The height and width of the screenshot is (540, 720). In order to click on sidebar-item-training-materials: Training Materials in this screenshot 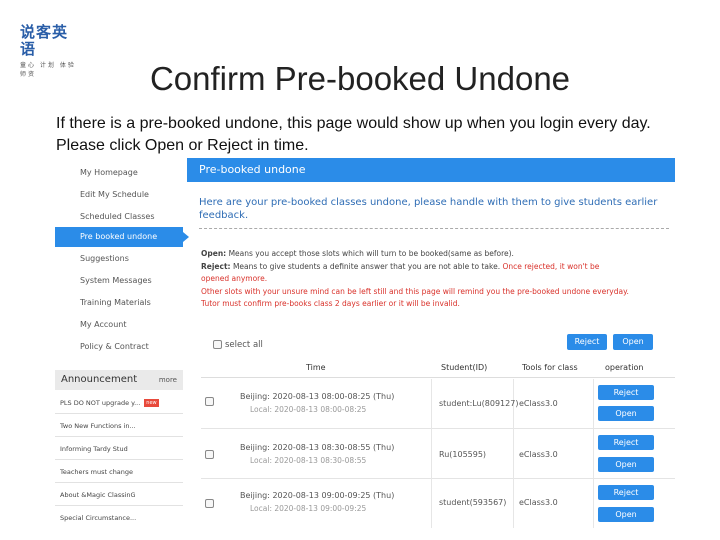, I will do `click(119, 303)`.